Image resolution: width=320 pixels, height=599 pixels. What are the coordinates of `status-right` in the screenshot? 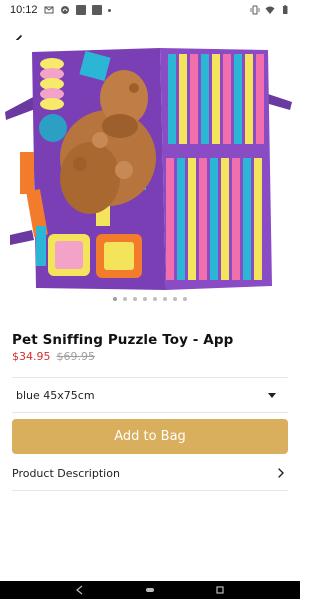 It's located at (270, 10).